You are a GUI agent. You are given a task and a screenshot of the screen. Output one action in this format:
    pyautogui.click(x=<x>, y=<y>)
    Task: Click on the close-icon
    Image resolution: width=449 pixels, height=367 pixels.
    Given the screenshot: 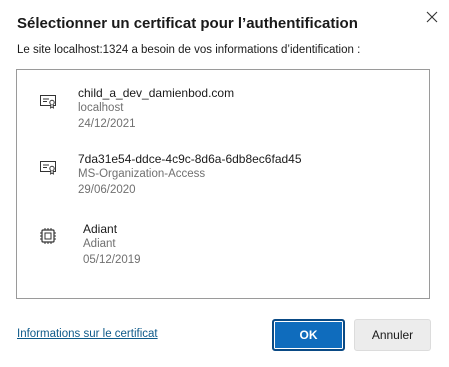 What is the action you would take?
    pyautogui.click(x=432, y=17)
    